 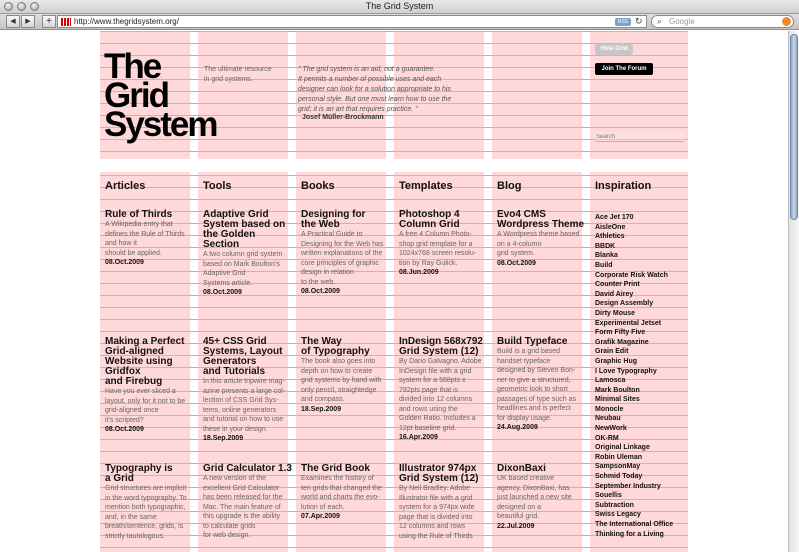 I want to click on entry-description: passages of type such as, so click(x=536, y=399).